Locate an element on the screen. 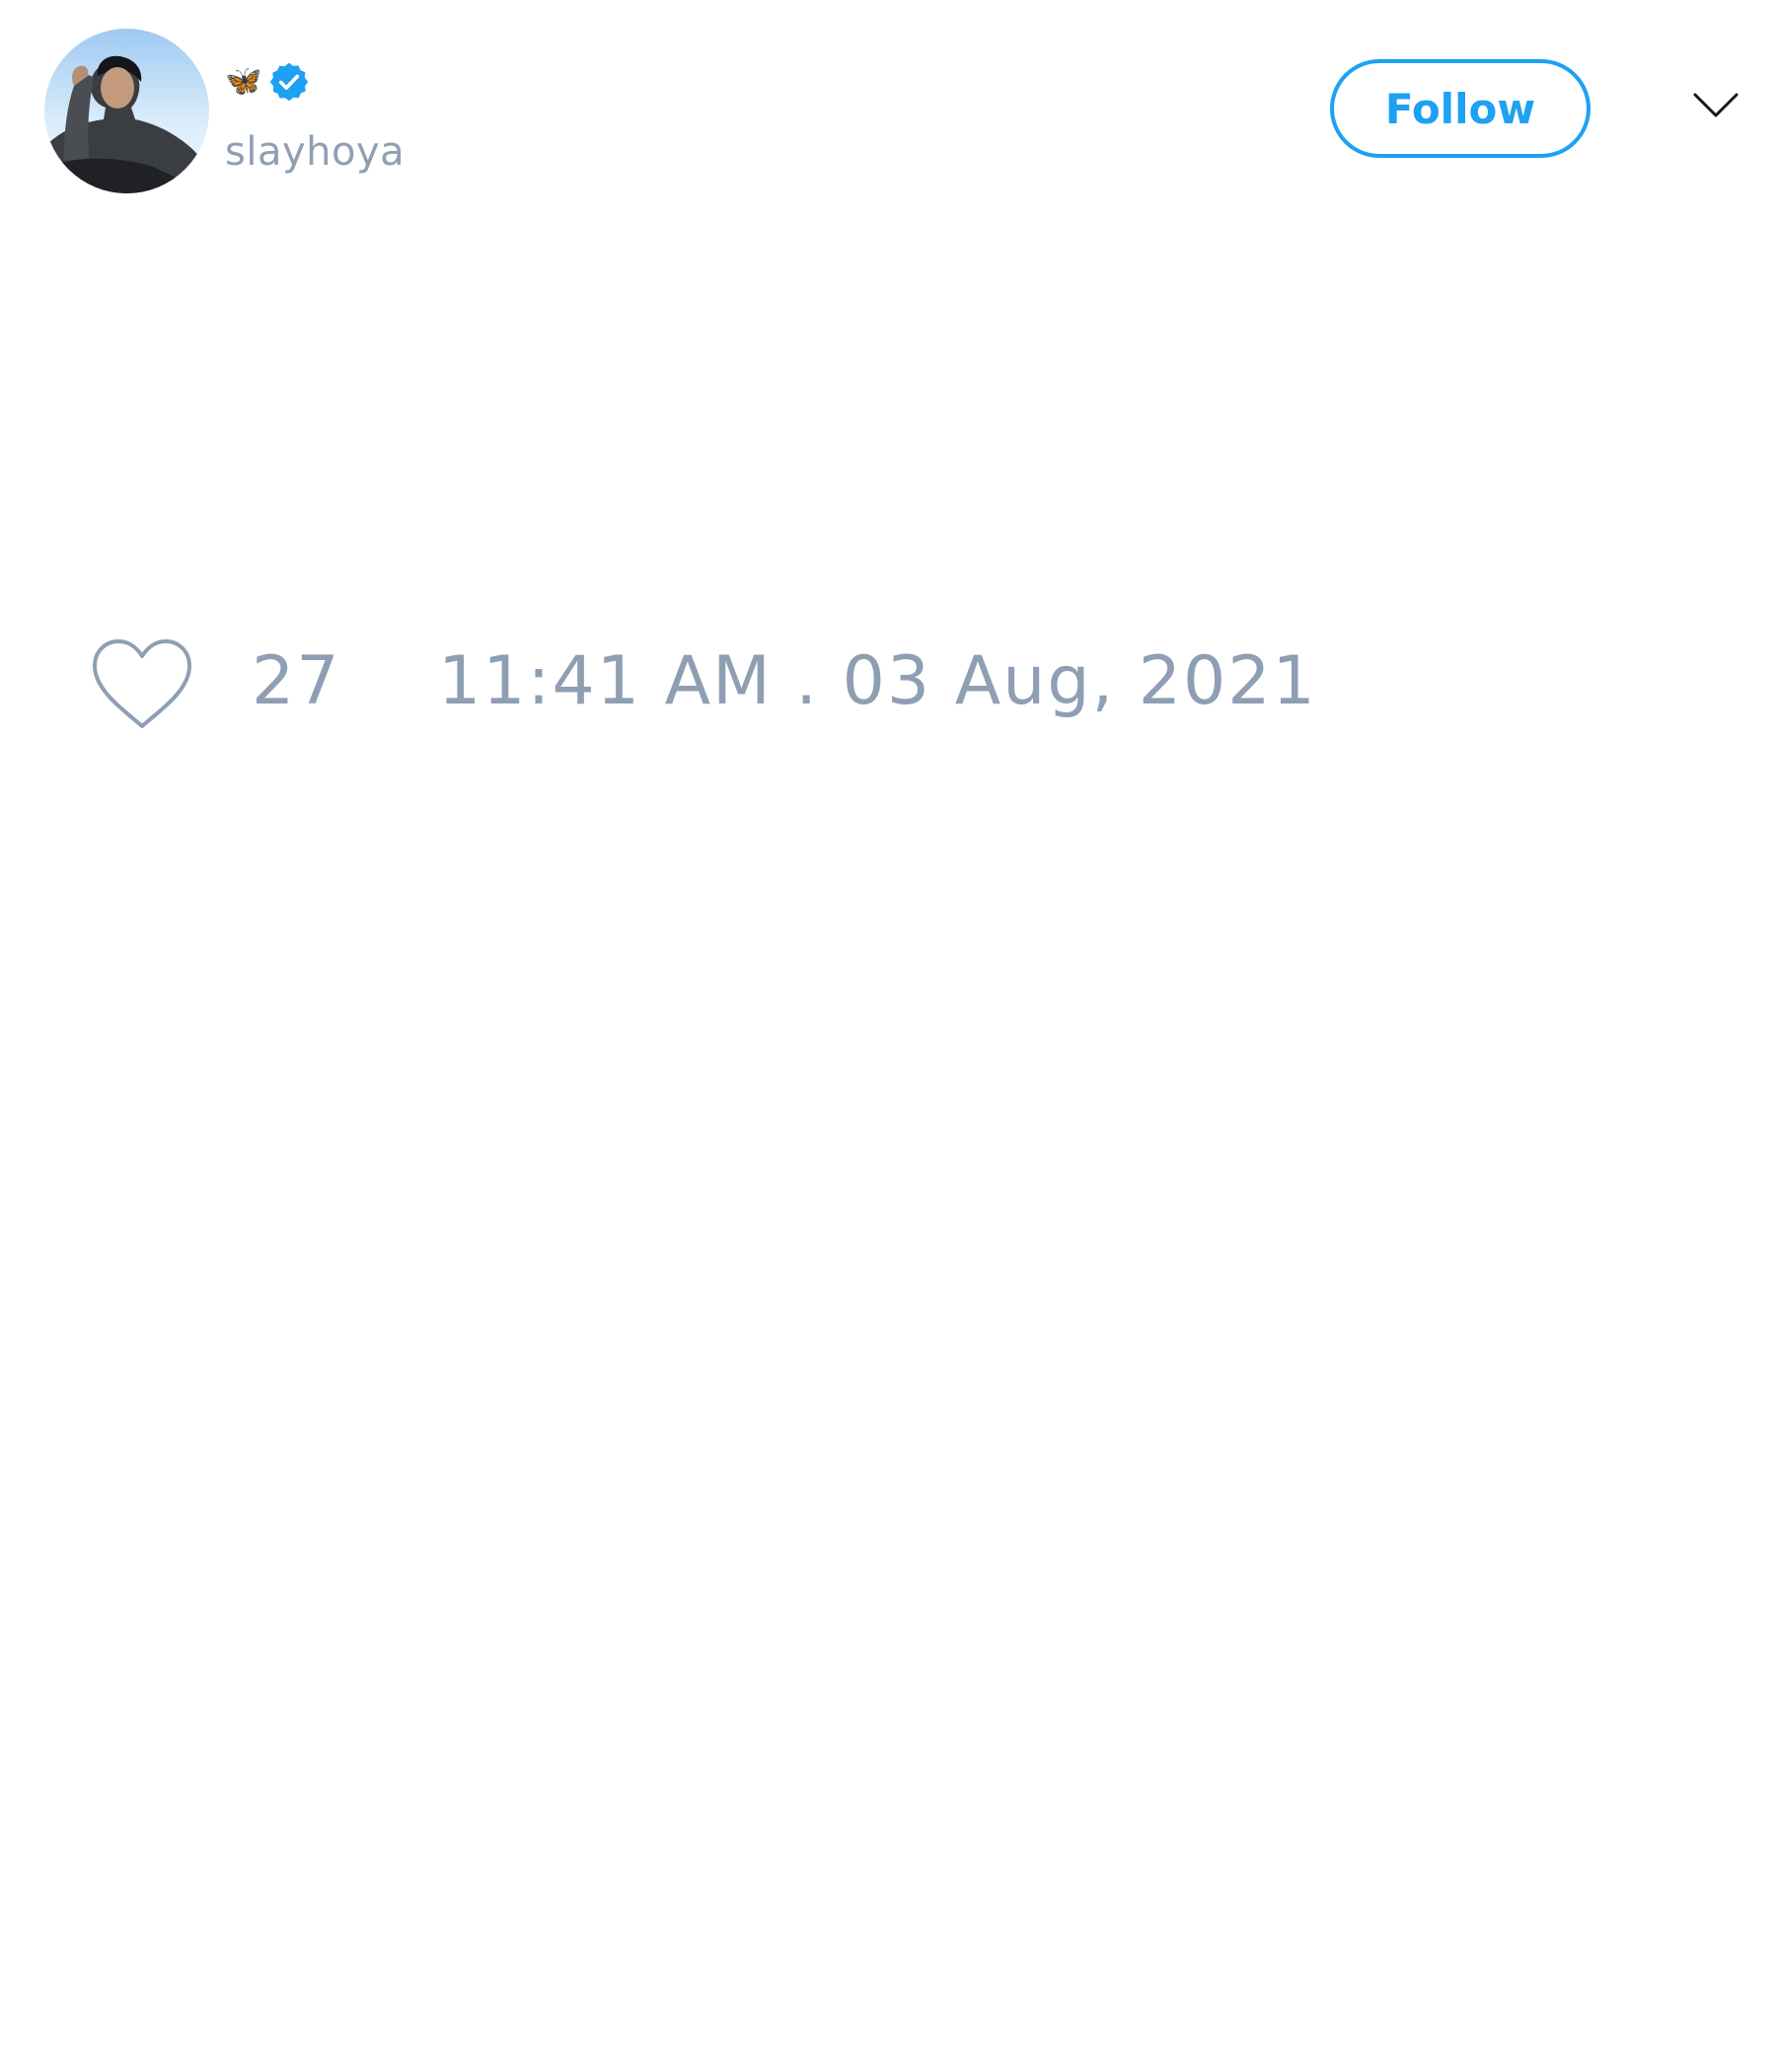 This screenshot has height=2072, width=1776. follow-button: Follow is located at coordinates (1461, 109).